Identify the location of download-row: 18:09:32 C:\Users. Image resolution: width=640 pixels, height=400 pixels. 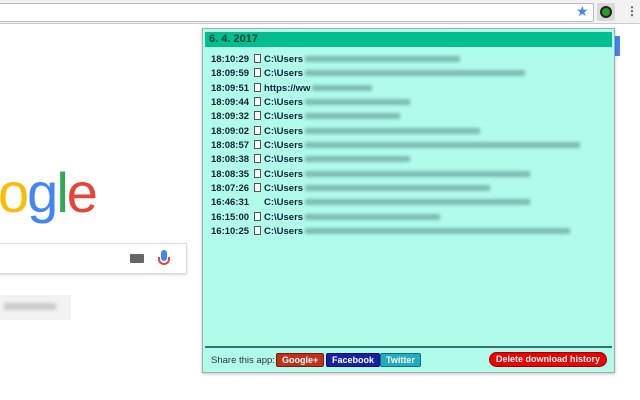
(306, 117).